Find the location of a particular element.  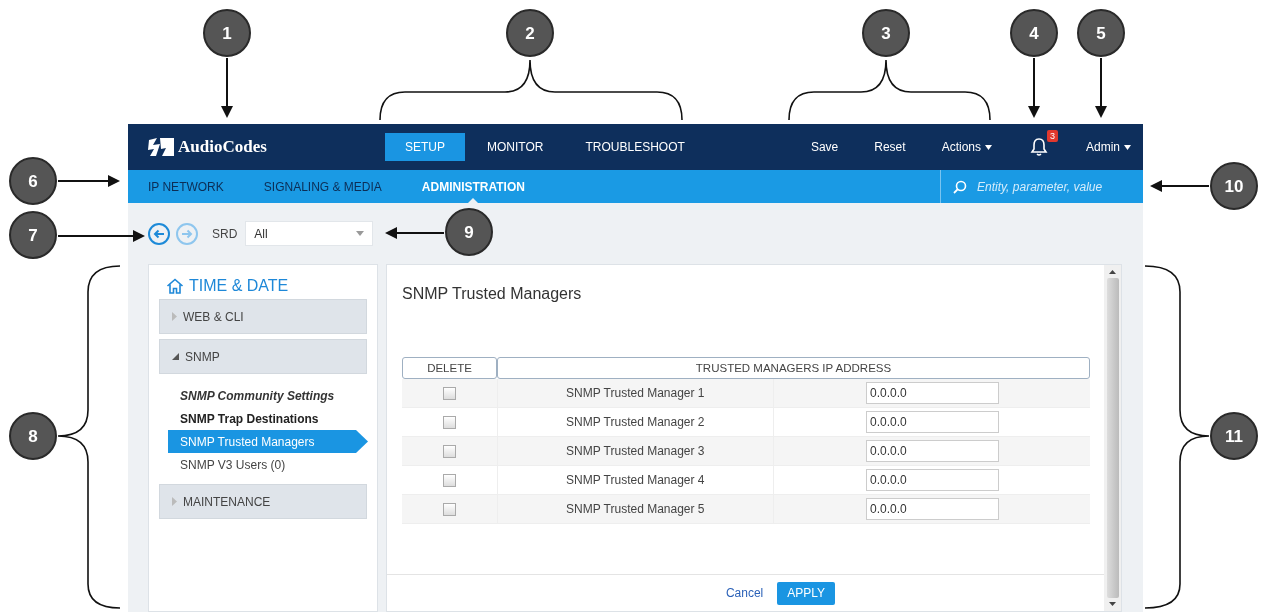

callout-number: 3 is located at coordinates (886, 33).